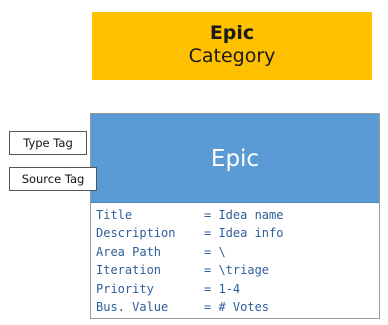 The width and height of the screenshot is (388, 325). I want to click on field-label: Iteration, so click(129, 270).